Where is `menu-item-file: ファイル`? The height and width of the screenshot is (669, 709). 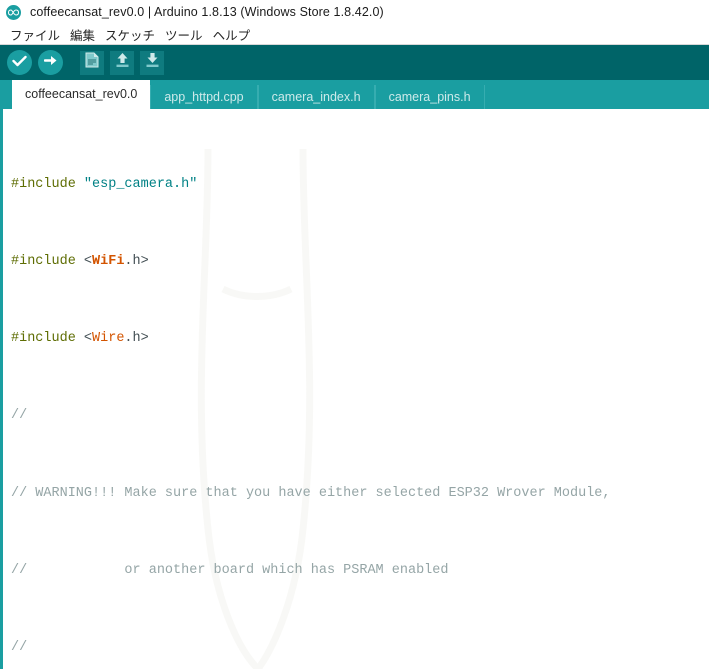 menu-item-file: ファイル is located at coordinates (35, 34).